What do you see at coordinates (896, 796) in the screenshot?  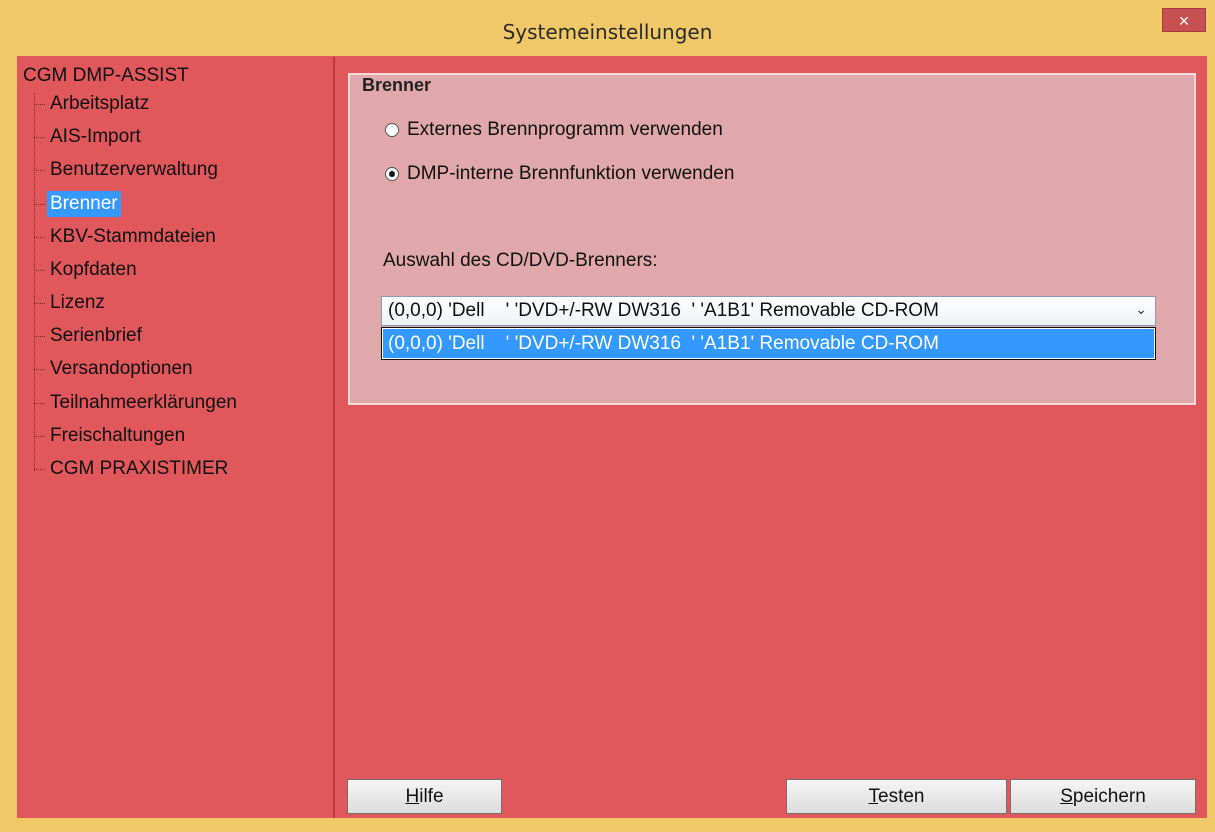 I see `test-button: Testen` at bounding box center [896, 796].